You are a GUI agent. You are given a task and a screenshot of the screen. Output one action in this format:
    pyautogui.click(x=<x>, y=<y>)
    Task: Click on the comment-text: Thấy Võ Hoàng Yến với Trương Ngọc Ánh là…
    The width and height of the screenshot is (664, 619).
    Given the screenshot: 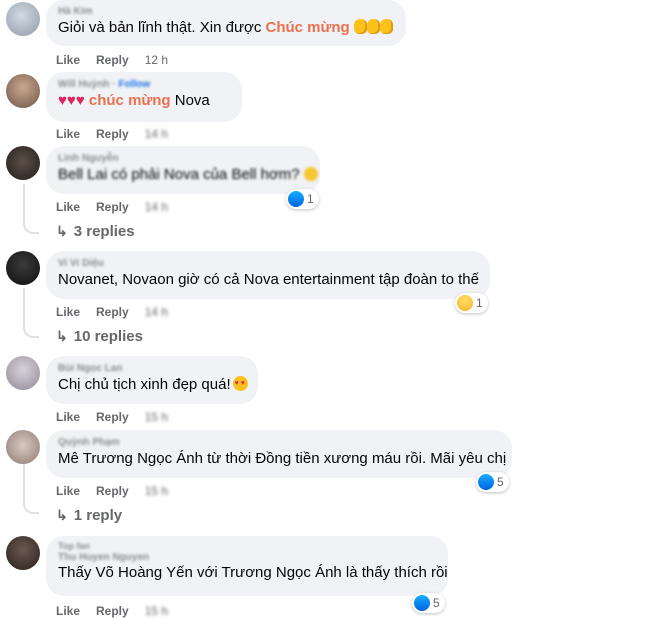 What is the action you would take?
    pyautogui.click(x=253, y=572)
    